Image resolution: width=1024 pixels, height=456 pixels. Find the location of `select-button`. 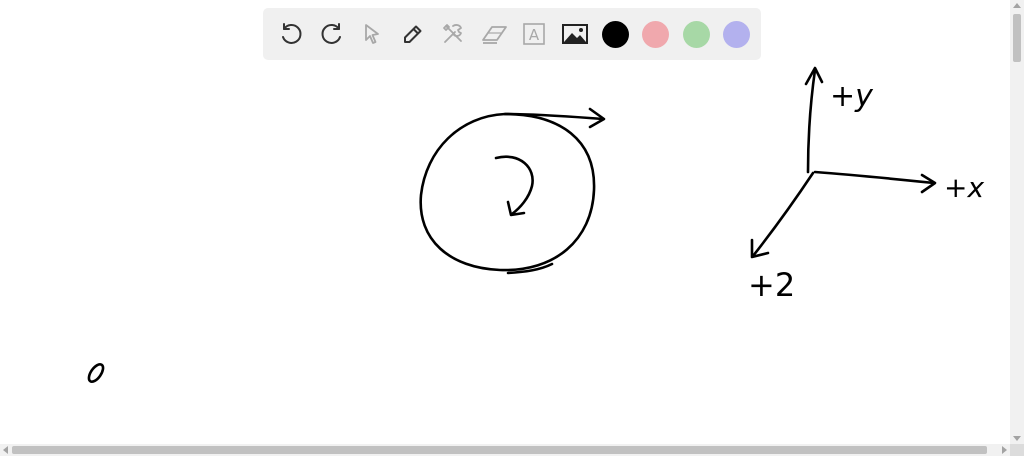

select-button is located at coordinates (372, 34).